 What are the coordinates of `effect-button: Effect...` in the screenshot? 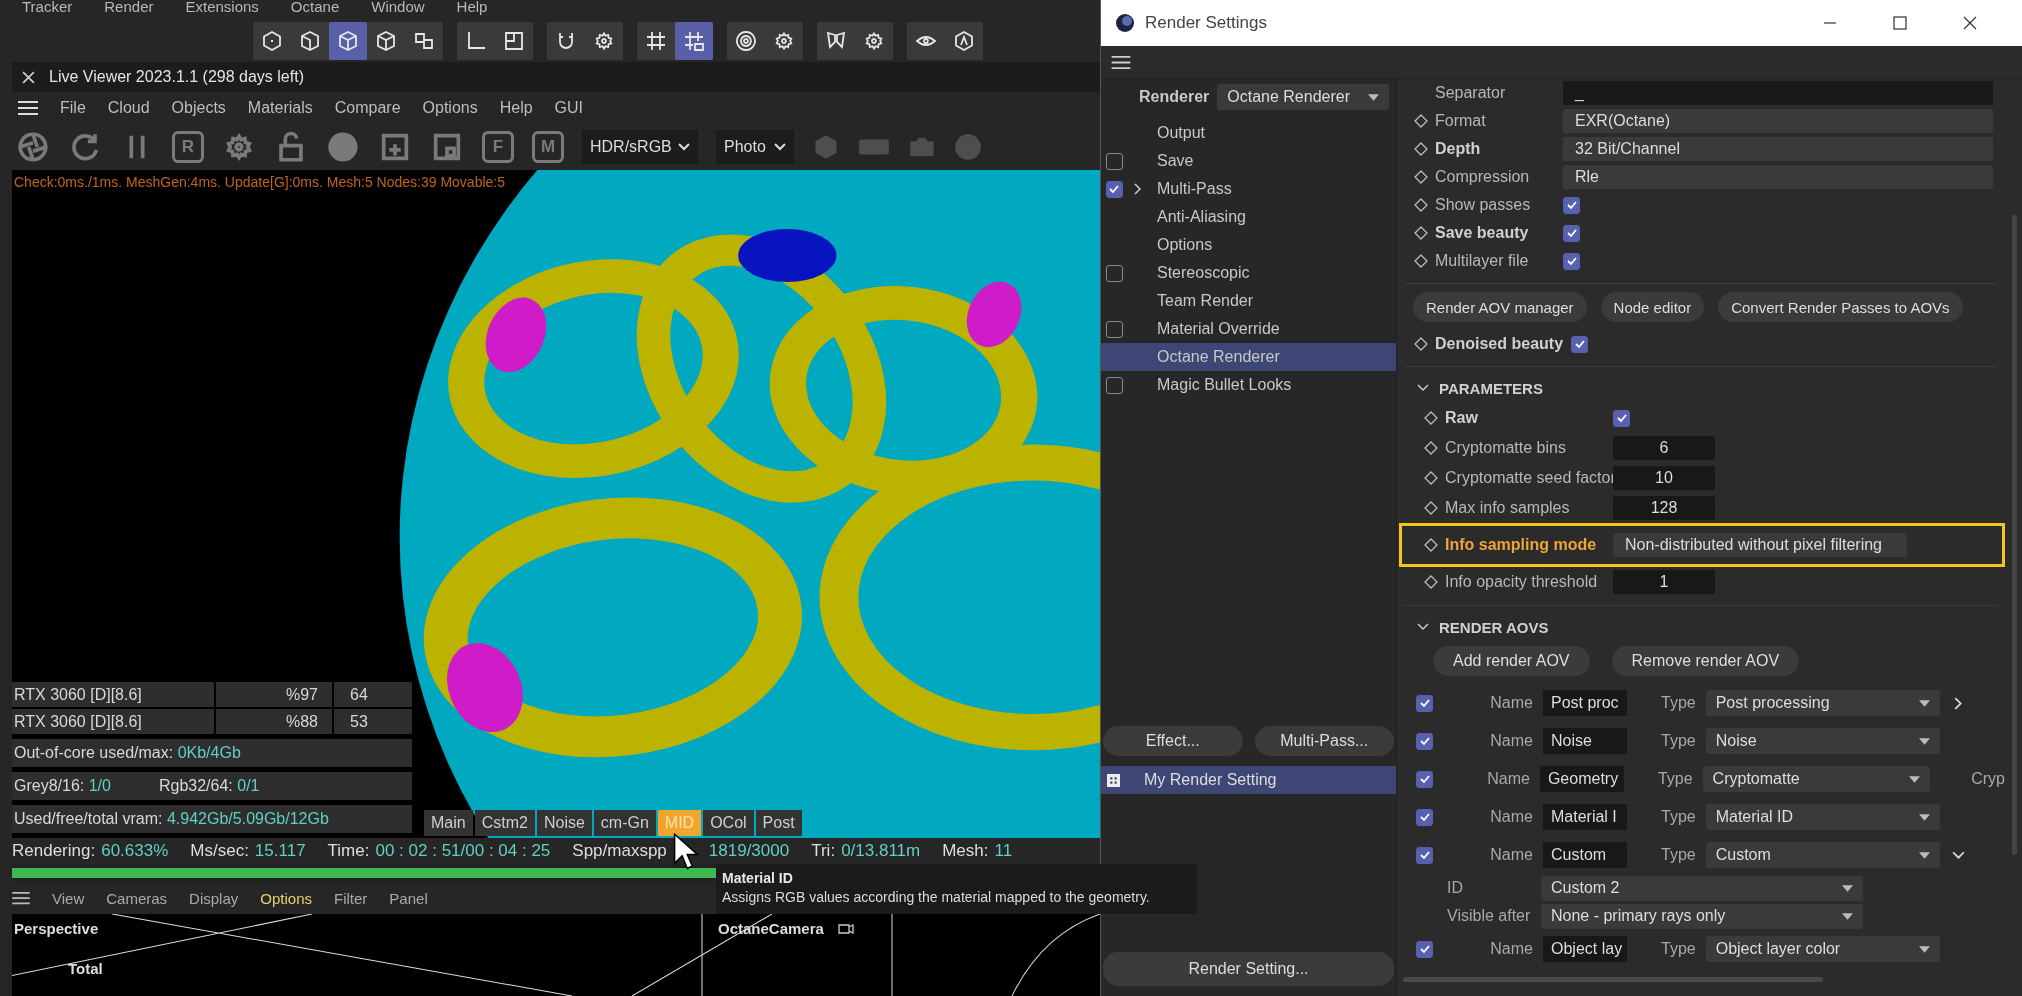 It's located at (1173, 741).